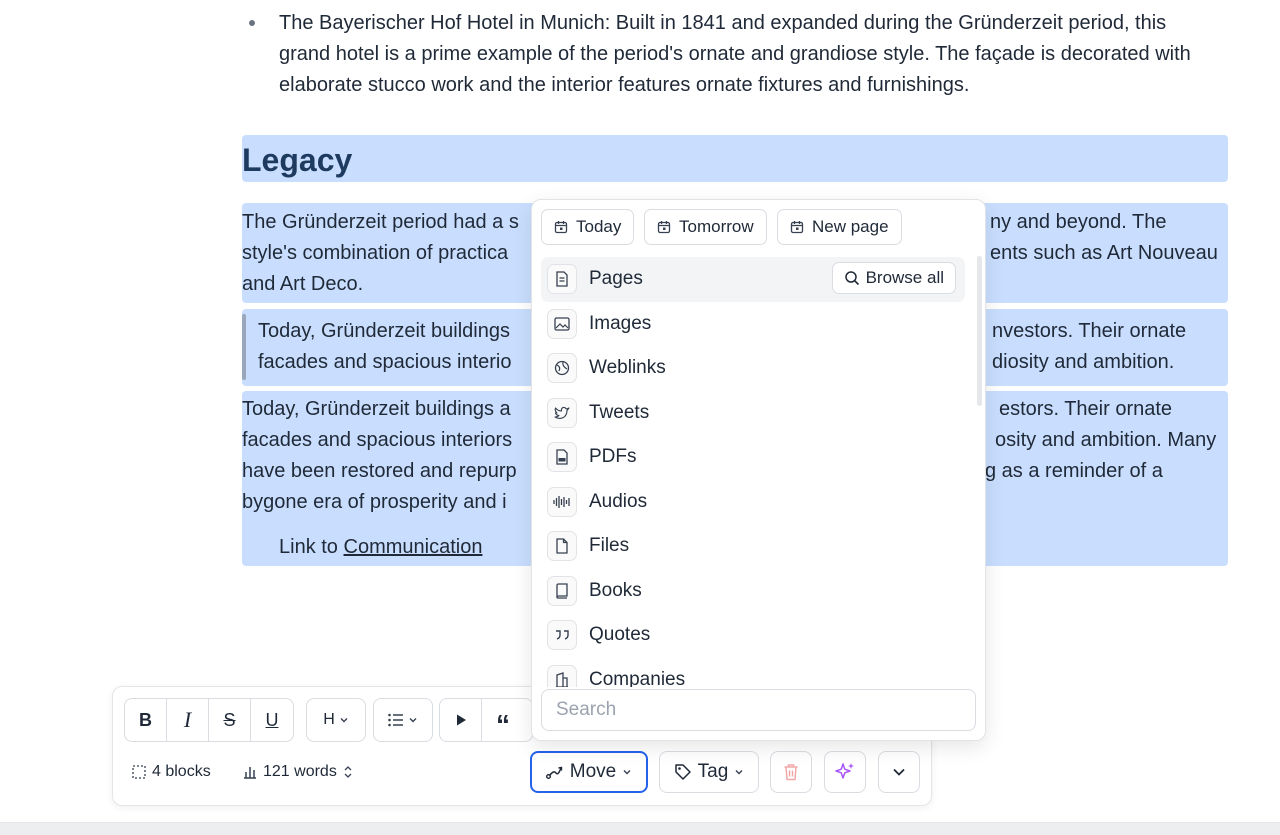 This screenshot has height=835, width=1280. What do you see at coordinates (562, 323) in the screenshot?
I see `image-icon` at bounding box center [562, 323].